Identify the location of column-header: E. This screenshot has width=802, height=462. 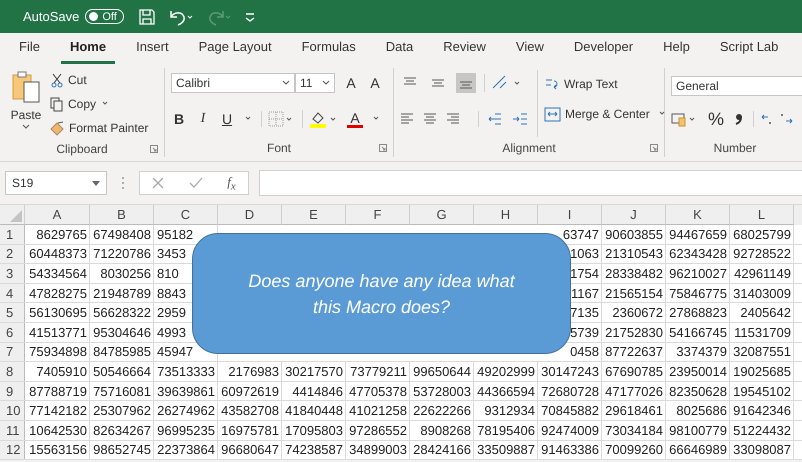
(314, 215).